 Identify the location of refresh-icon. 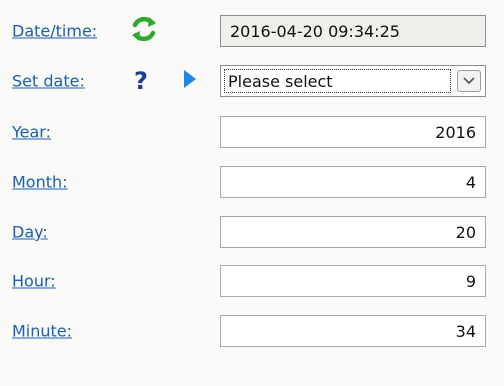
(144, 31).